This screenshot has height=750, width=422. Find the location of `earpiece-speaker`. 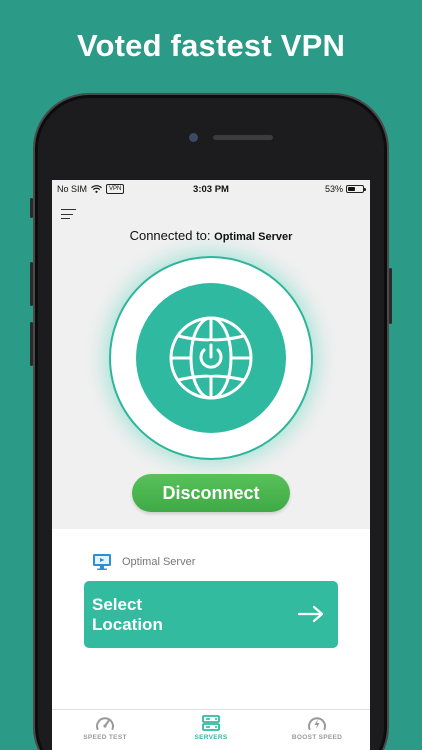

earpiece-speaker is located at coordinates (243, 137).